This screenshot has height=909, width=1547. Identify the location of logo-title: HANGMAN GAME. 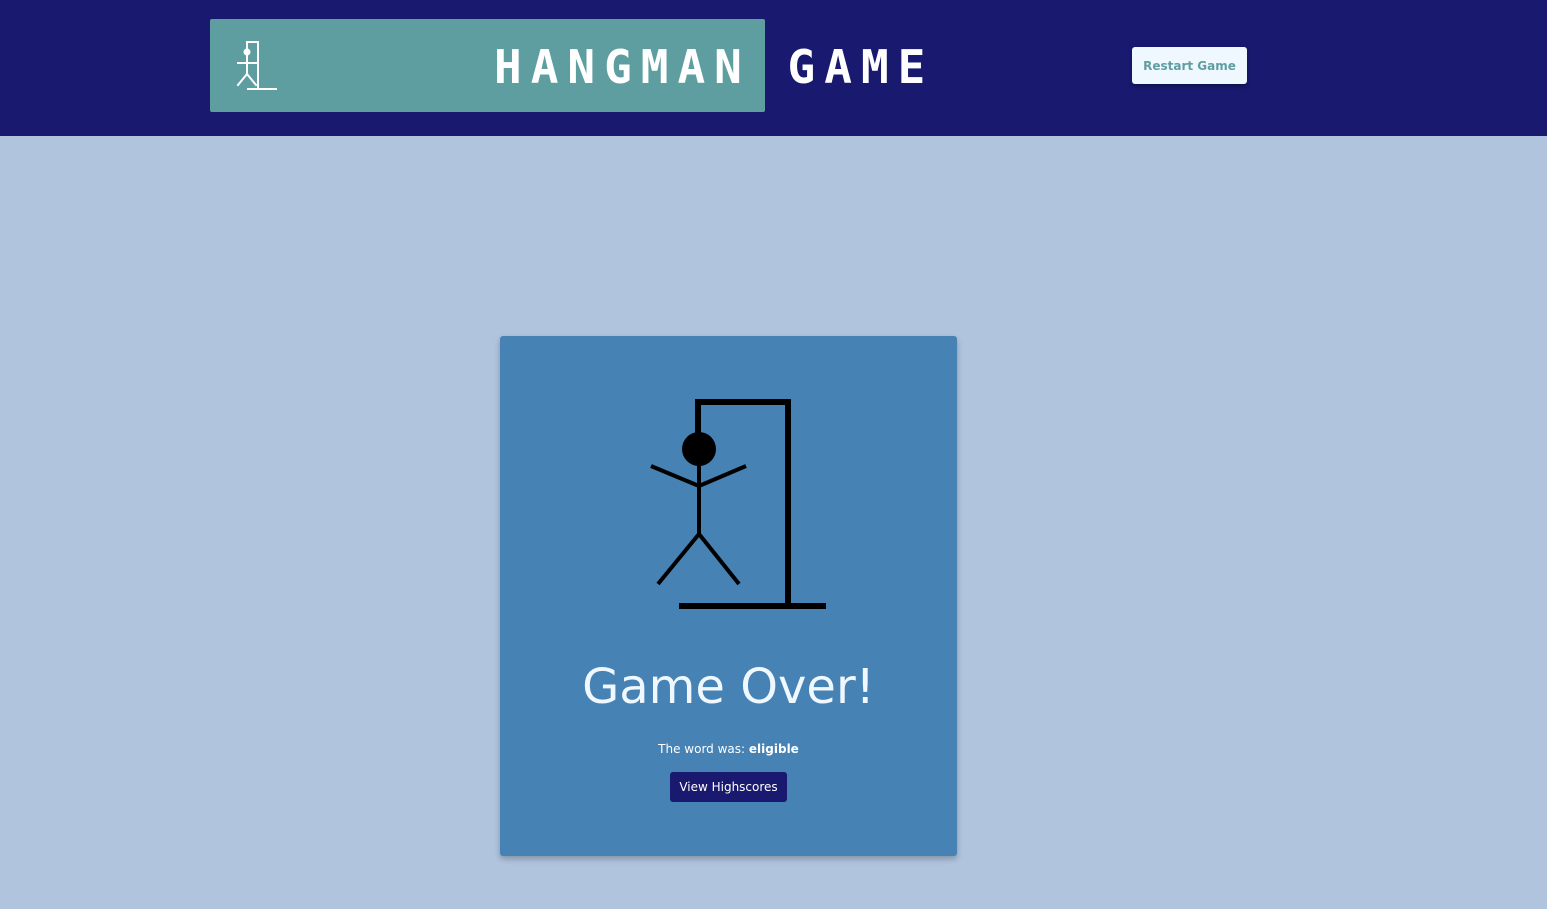
(714, 67).